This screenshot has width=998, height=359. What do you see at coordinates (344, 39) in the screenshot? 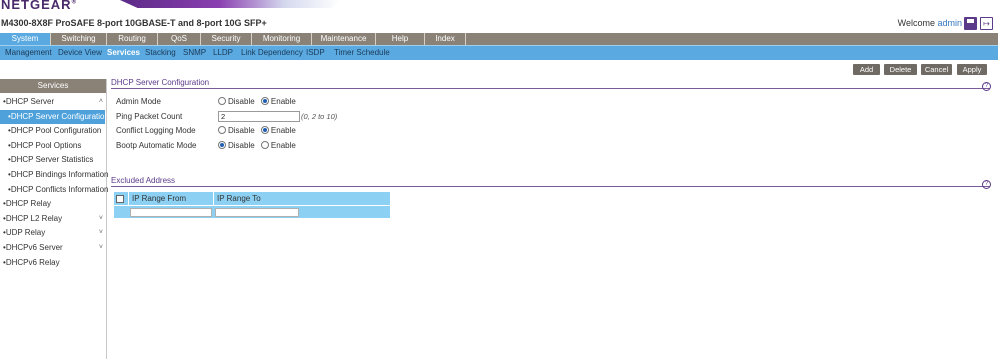
I see `tab-maintenance: Maintenance` at bounding box center [344, 39].